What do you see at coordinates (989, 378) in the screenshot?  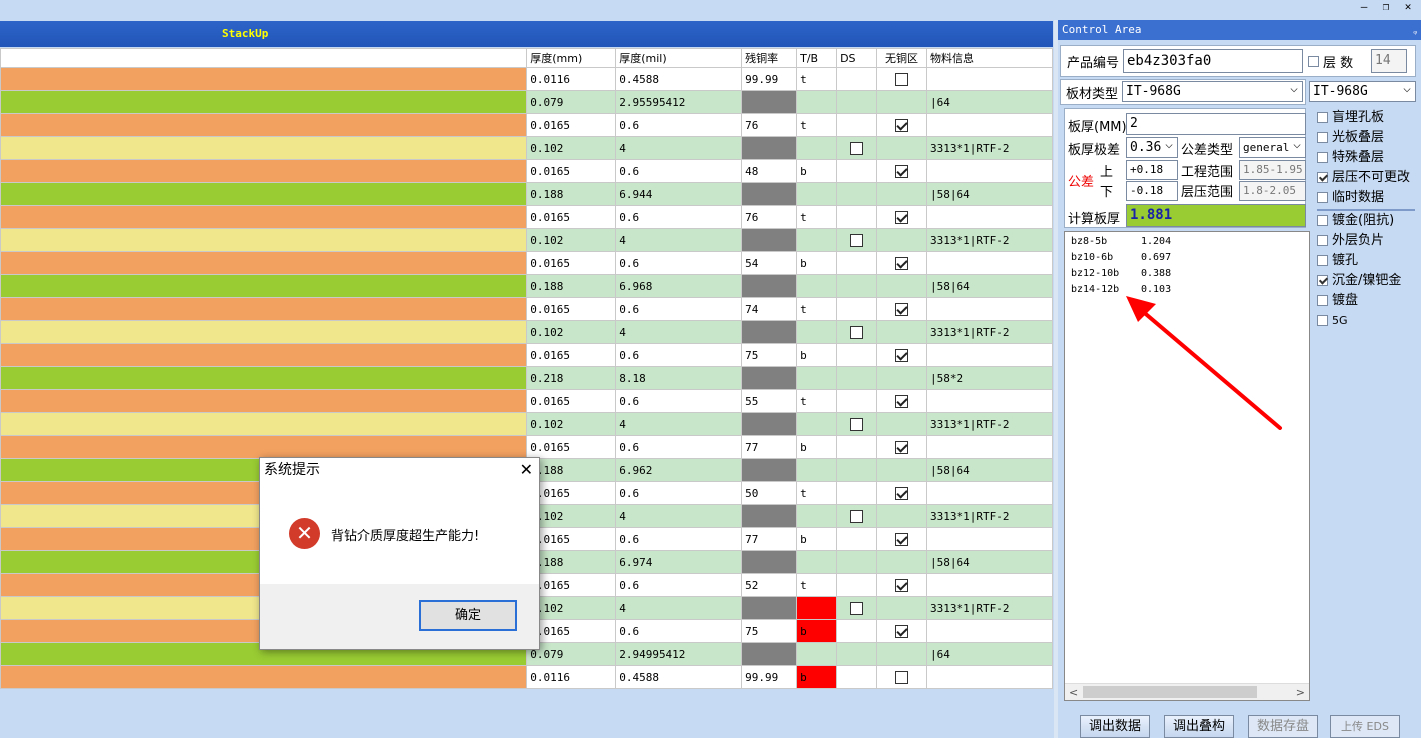 I see `material-info-cell: |58*2` at bounding box center [989, 378].